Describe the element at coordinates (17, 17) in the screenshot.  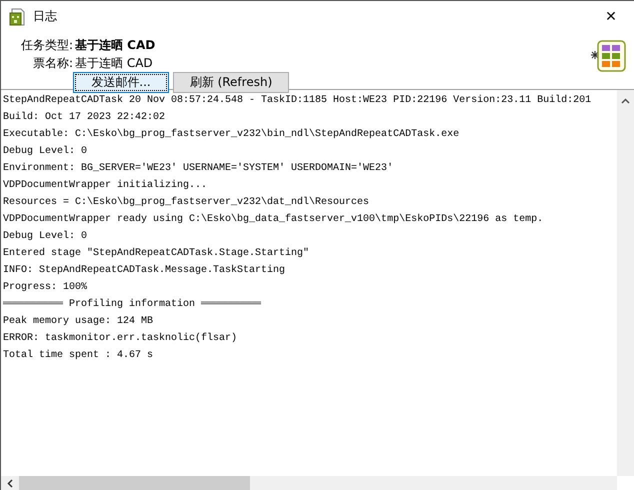
I see `app-icon` at that location.